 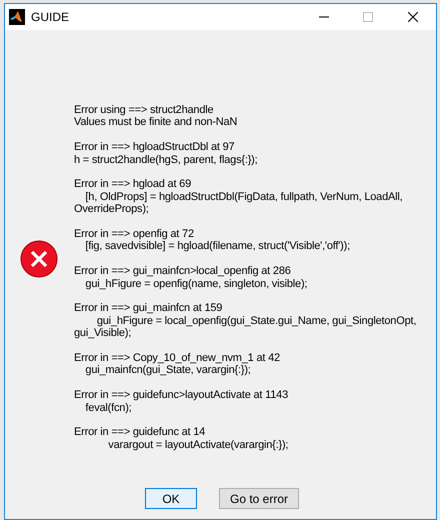 What do you see at coordinates (259, 498) in the screenshot?
I see `go-to-error-button: Go to error` at bounding box center [259, 498].